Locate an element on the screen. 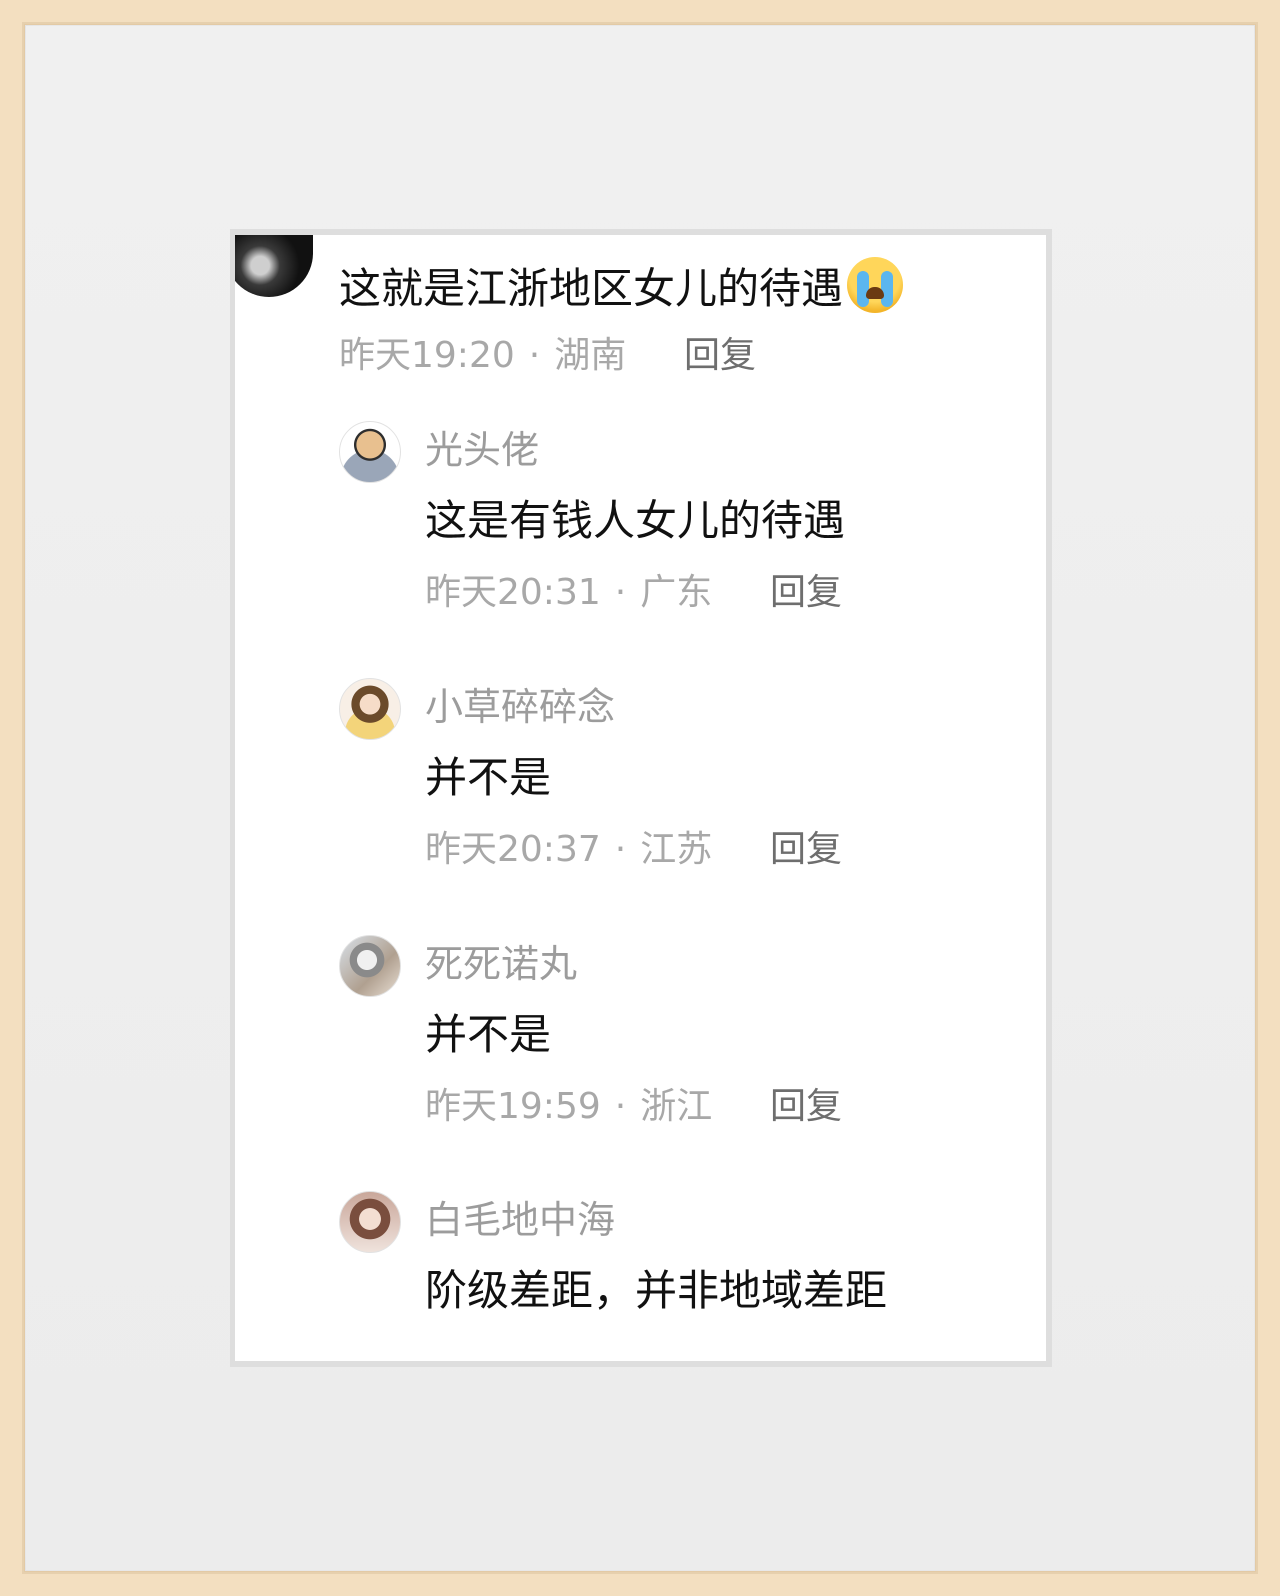 This screenshot has width=1280, height=1596. reply-meta: 昨天19:59 · 浙江 is located at coordinates (568, 1107).